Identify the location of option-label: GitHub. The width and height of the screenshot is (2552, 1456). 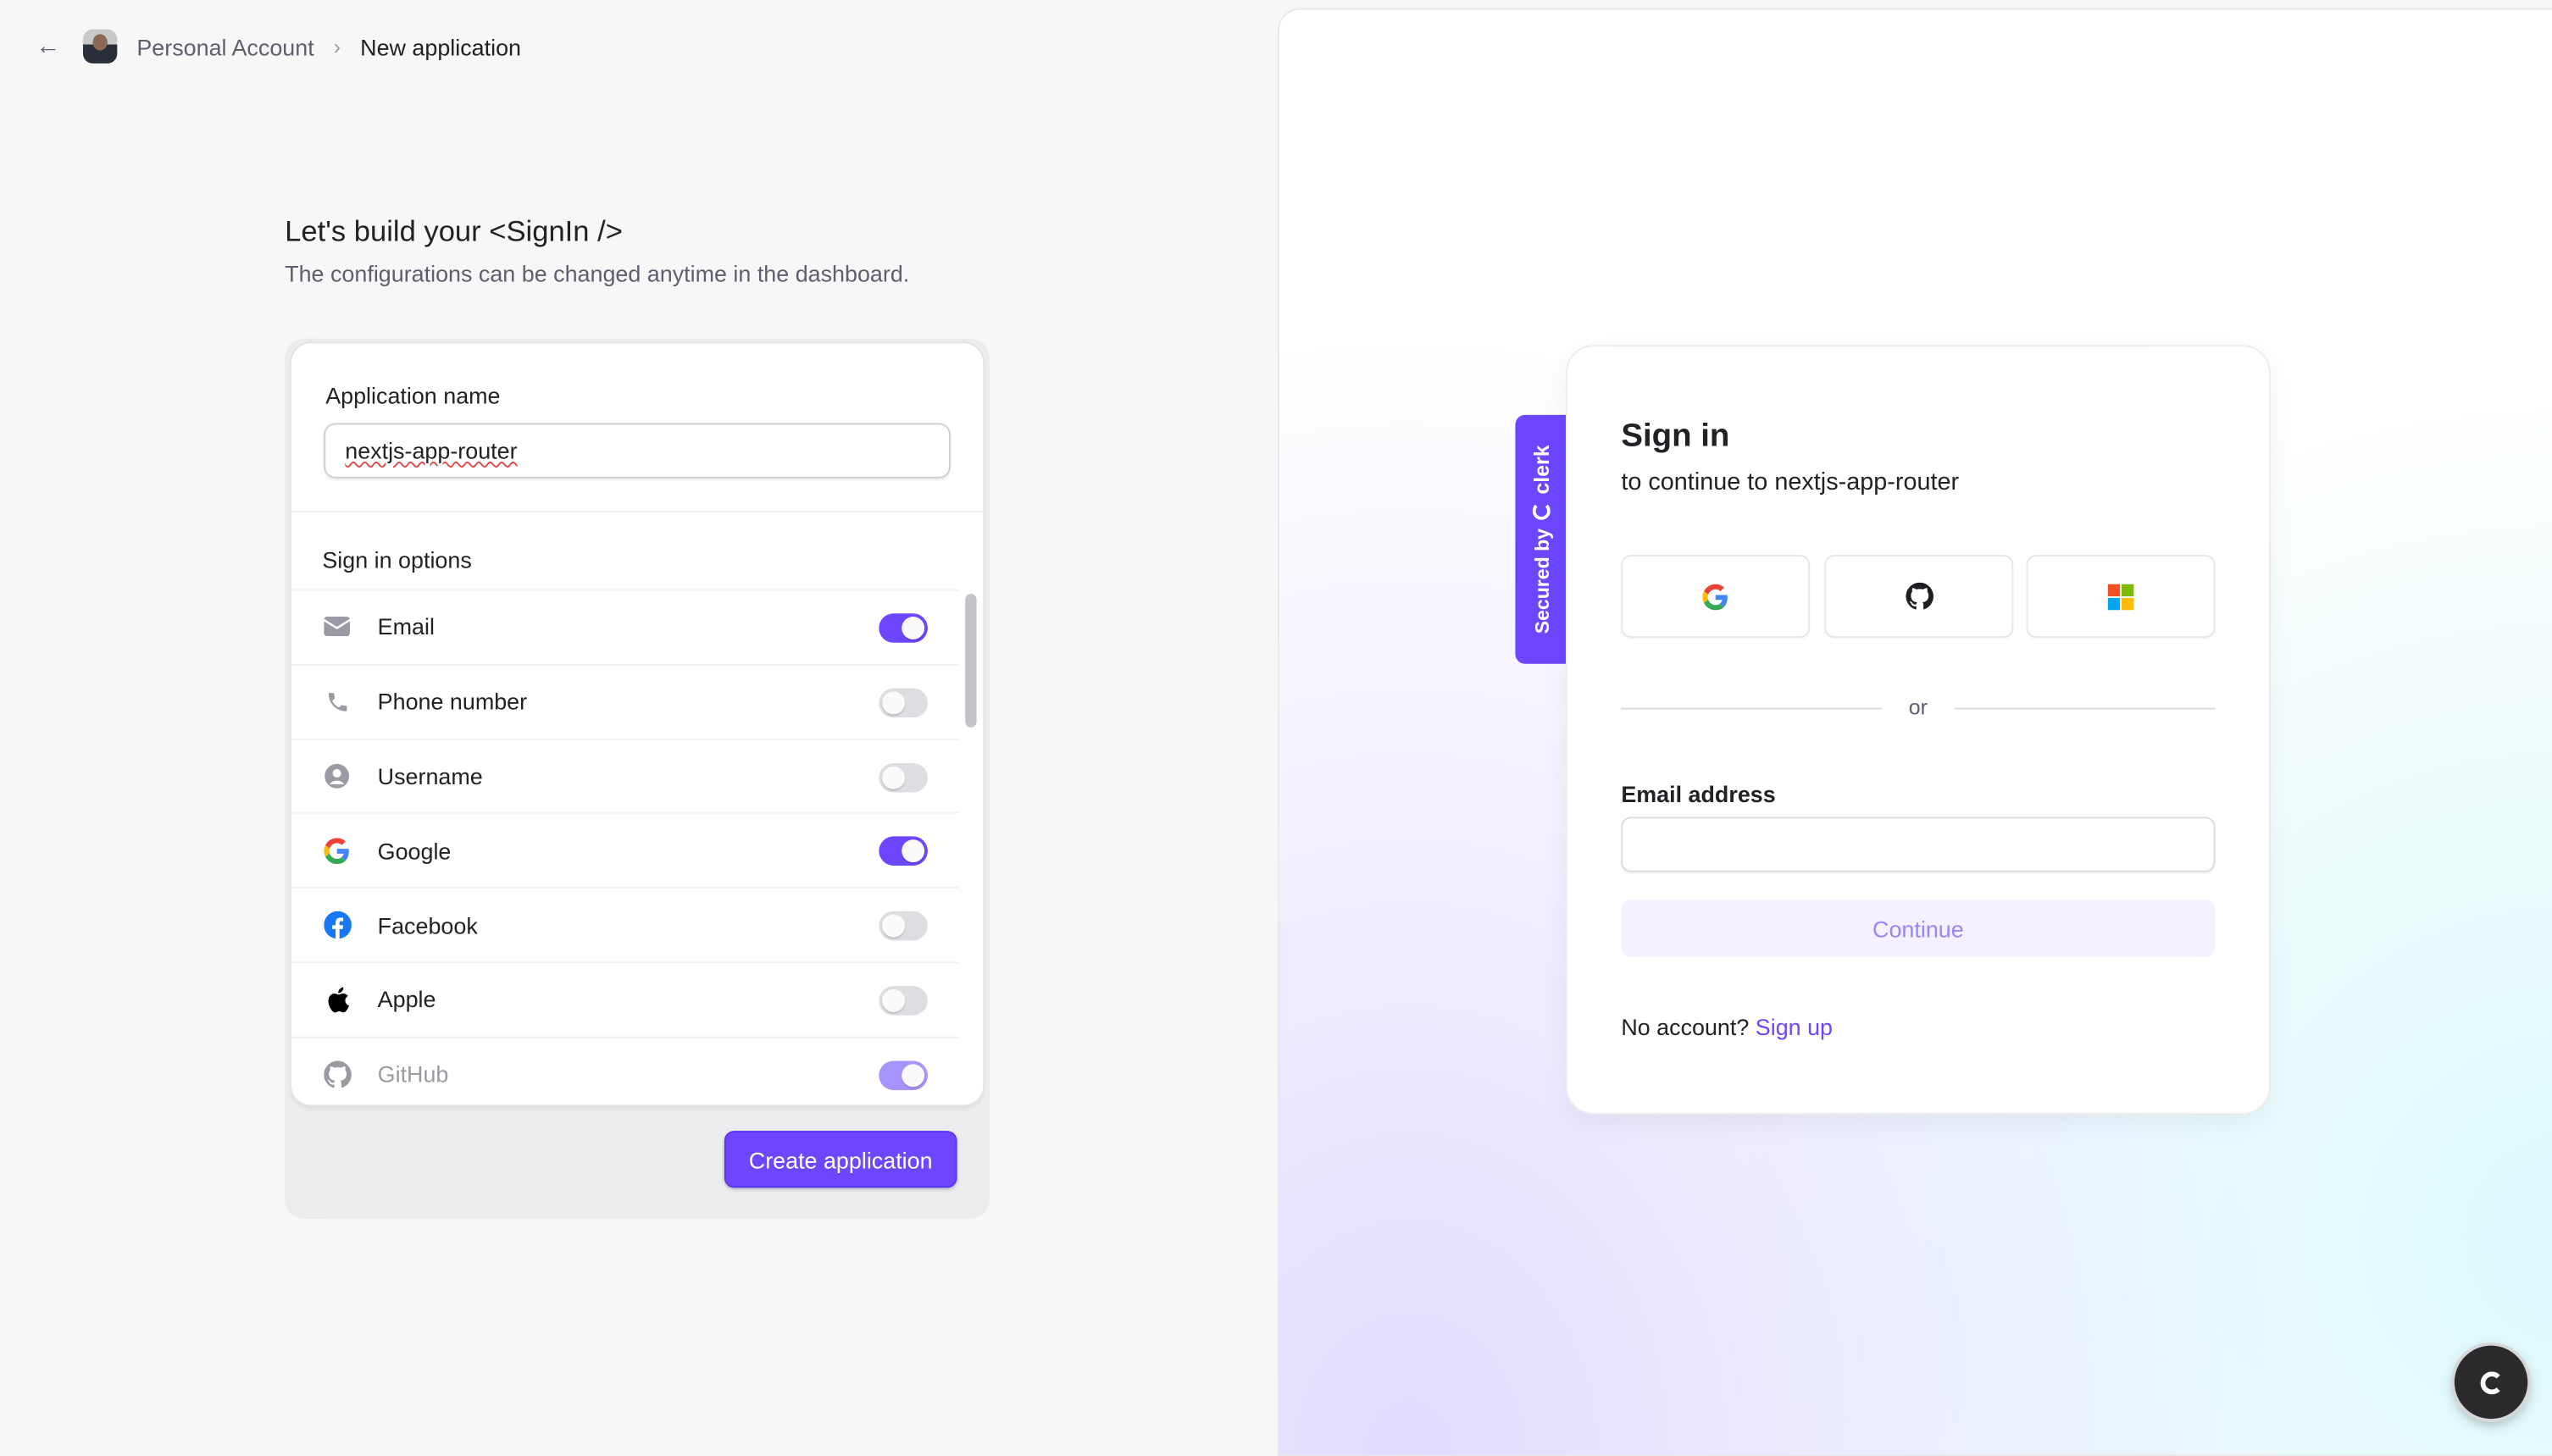
(413, 1074).